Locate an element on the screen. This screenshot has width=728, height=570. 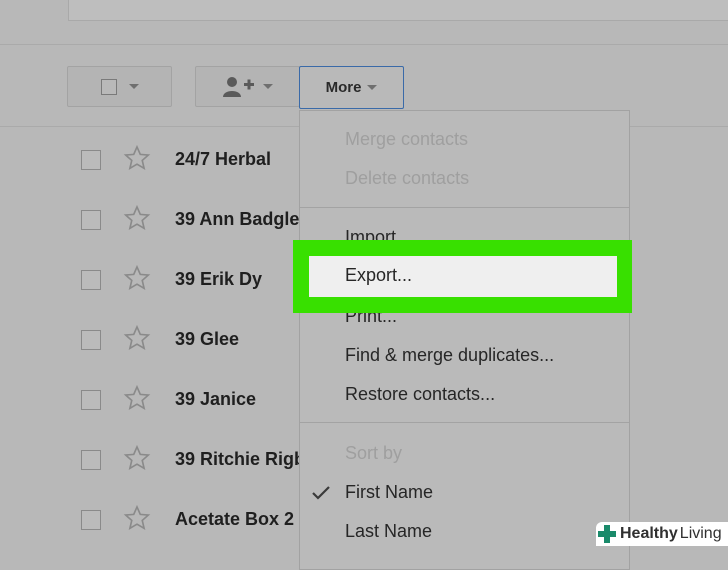
add-to-group-button is located at coordinates (247, 86).